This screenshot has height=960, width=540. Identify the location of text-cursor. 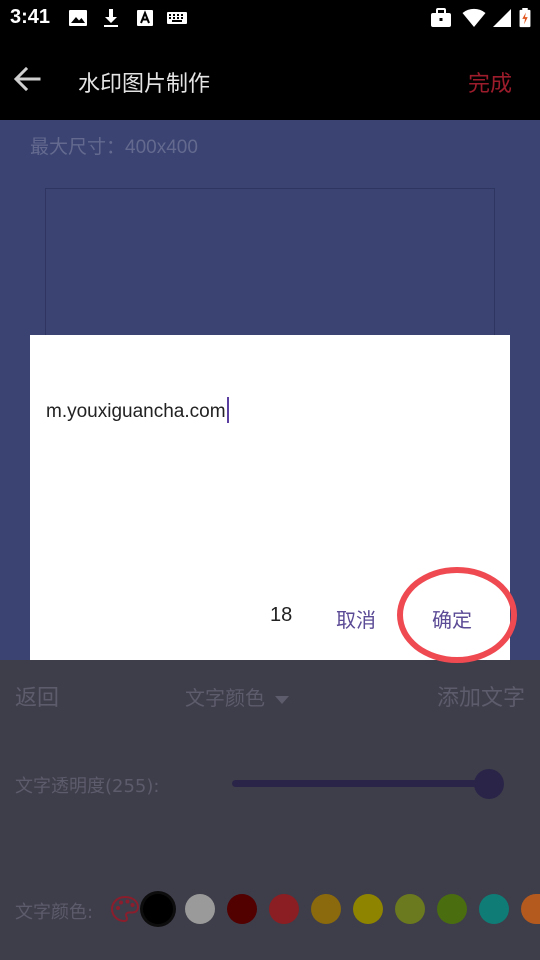
(227, 410).